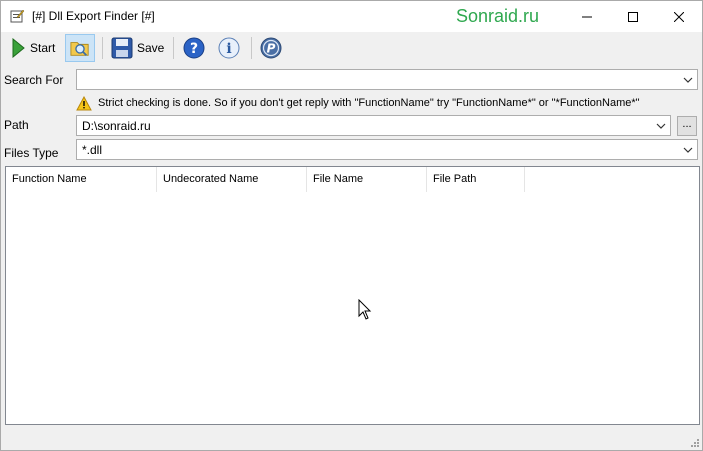  Describe the element at coordinates (387, 79) in the screenshot. I see `search-for-combobox` at that location.